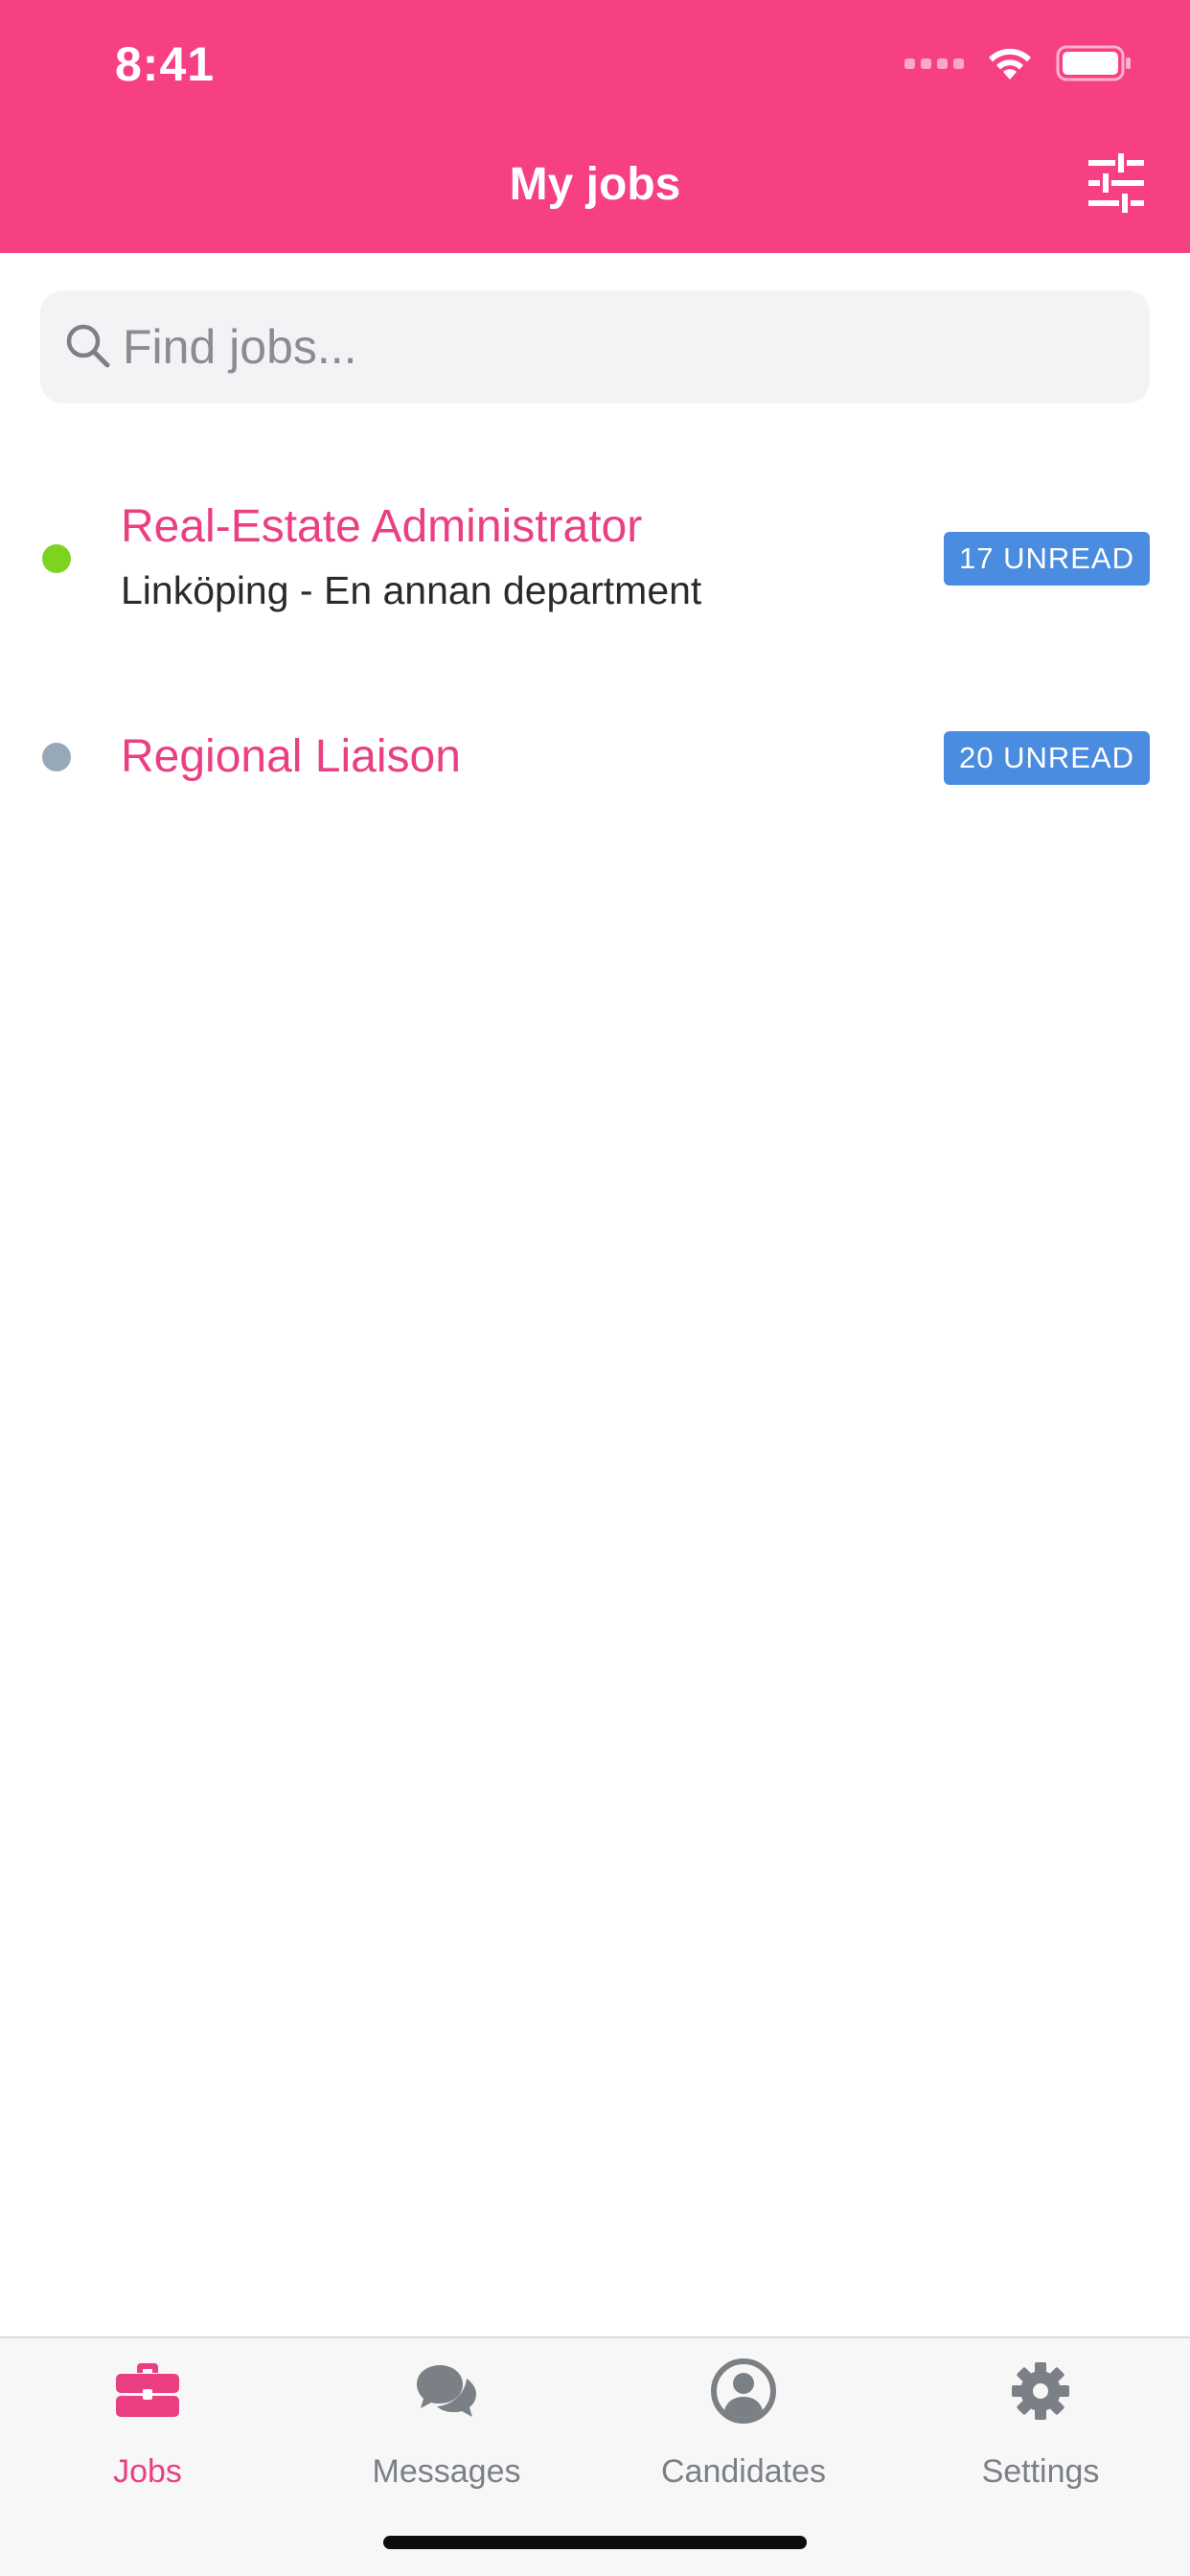  Describe the element at coordinates (412, 590) in the screenshot. I see `job-location: Linköping - En annan department` at that location.